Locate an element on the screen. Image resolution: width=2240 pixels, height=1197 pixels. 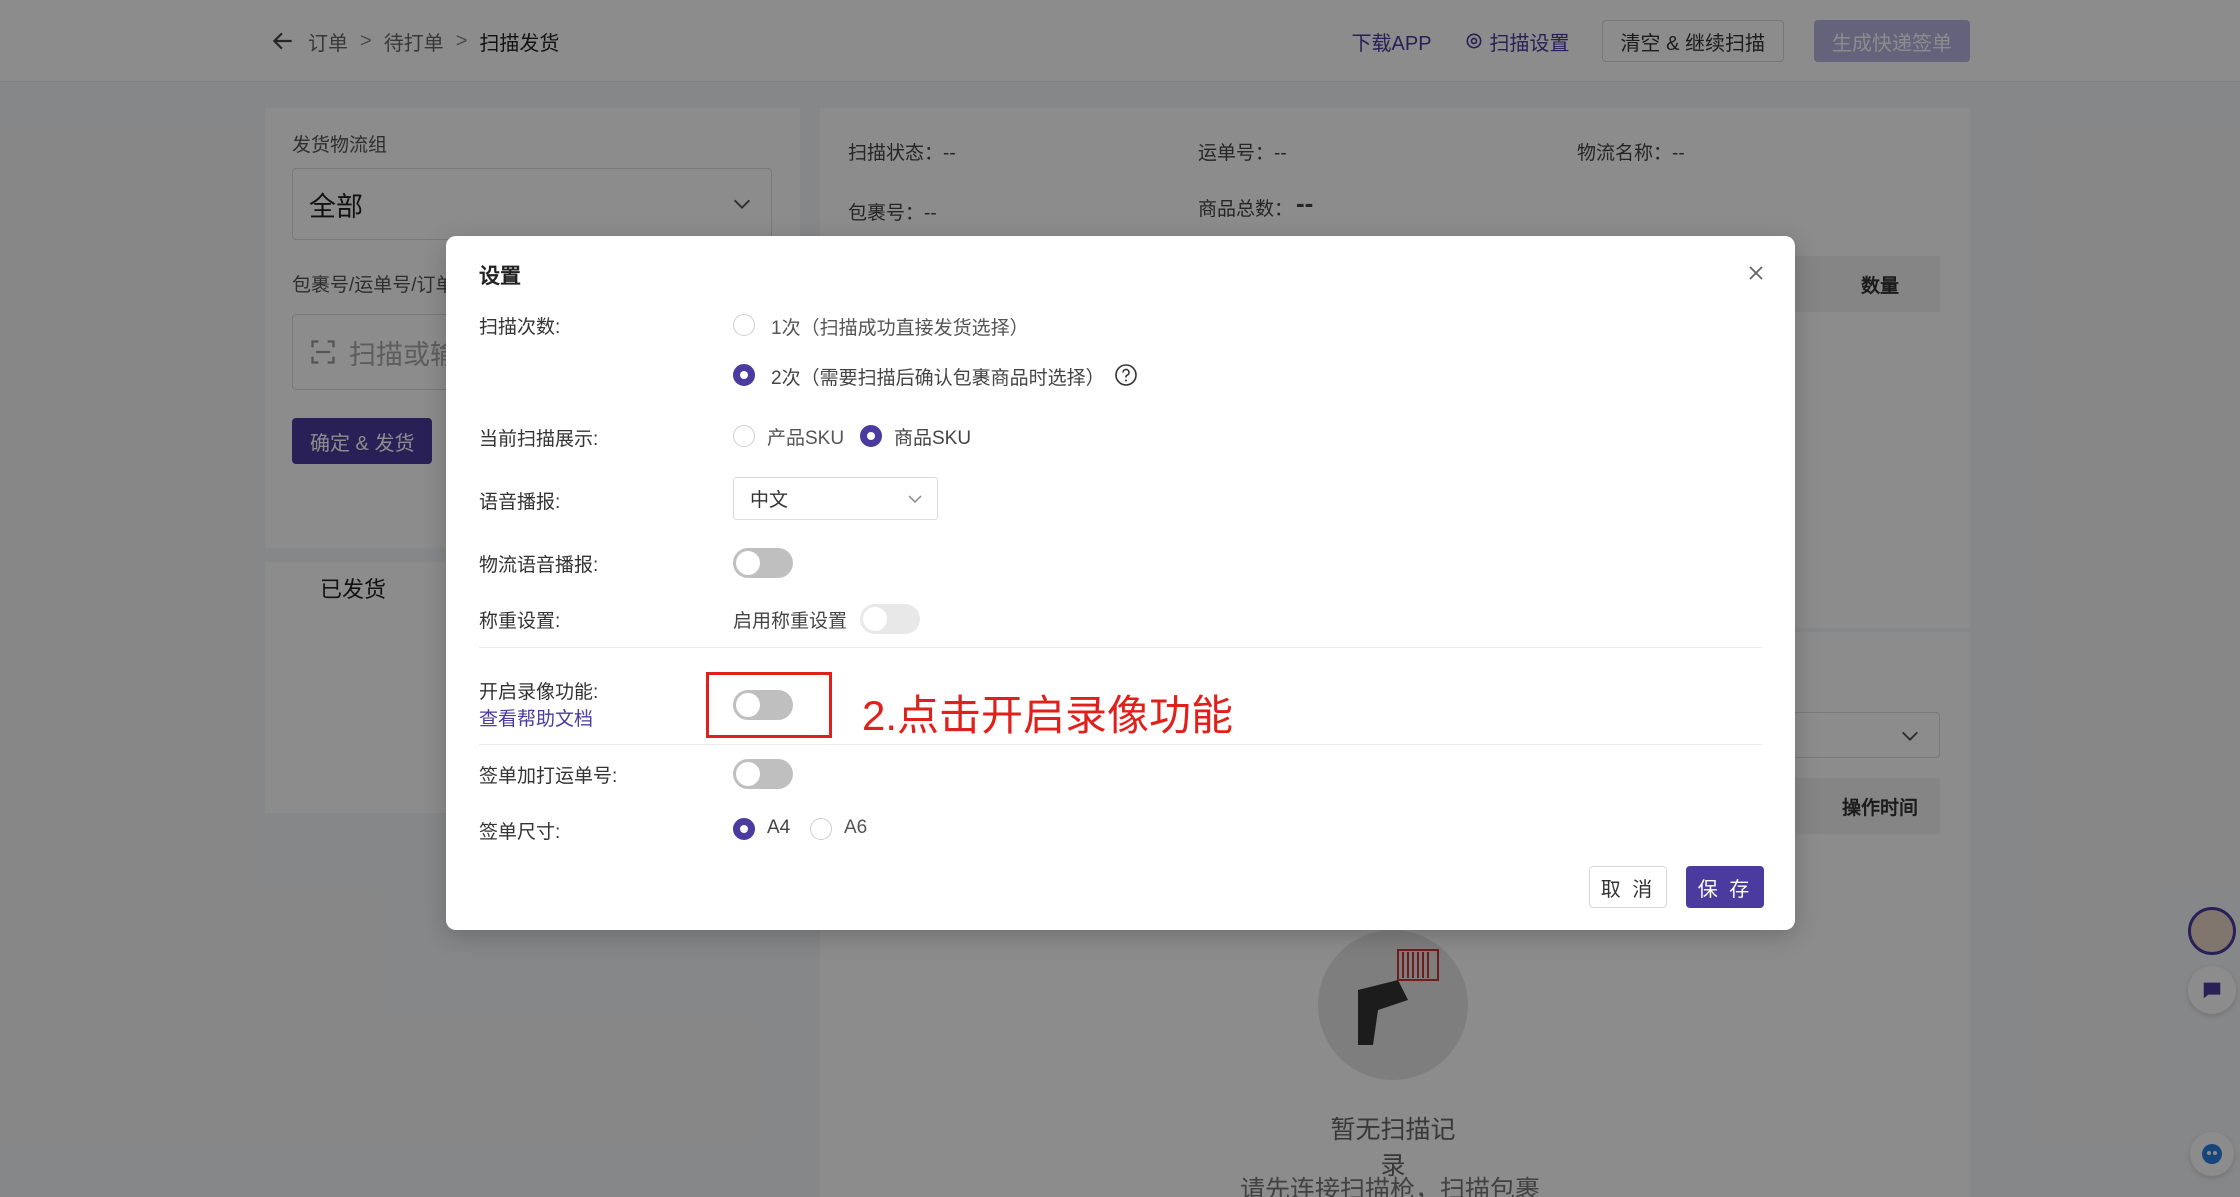
chevron-down-icon is located at coordinates (915, 499).